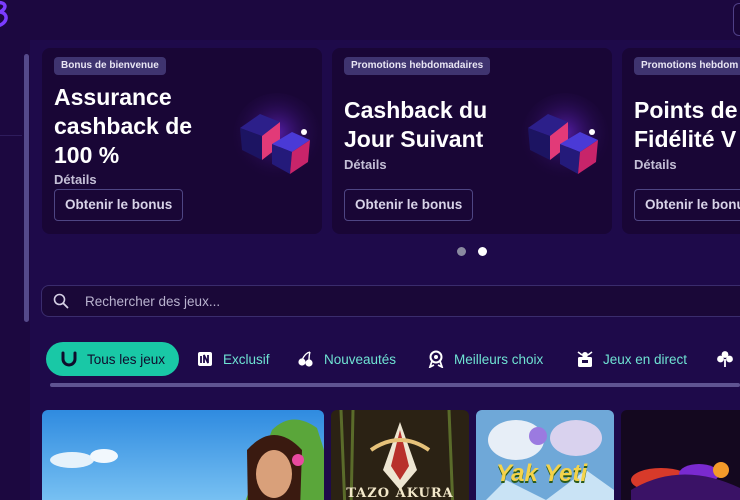 This screenshot has width=740, height=500. What do you see at coordinates (7, 14) in the screenshot?
I see `brand-logo` at bounding box center [7, 14].